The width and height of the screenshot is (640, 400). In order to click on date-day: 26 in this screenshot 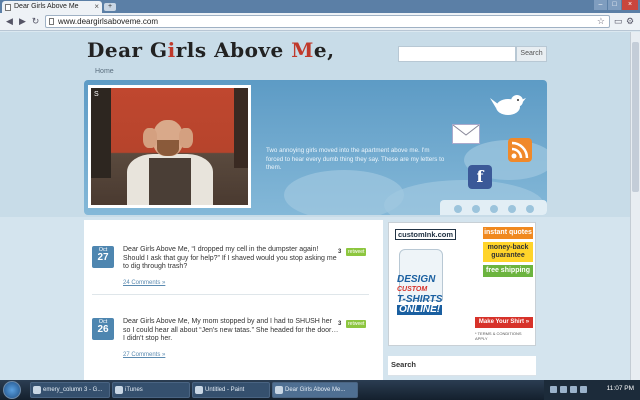, I will do `click(103, 329)`.